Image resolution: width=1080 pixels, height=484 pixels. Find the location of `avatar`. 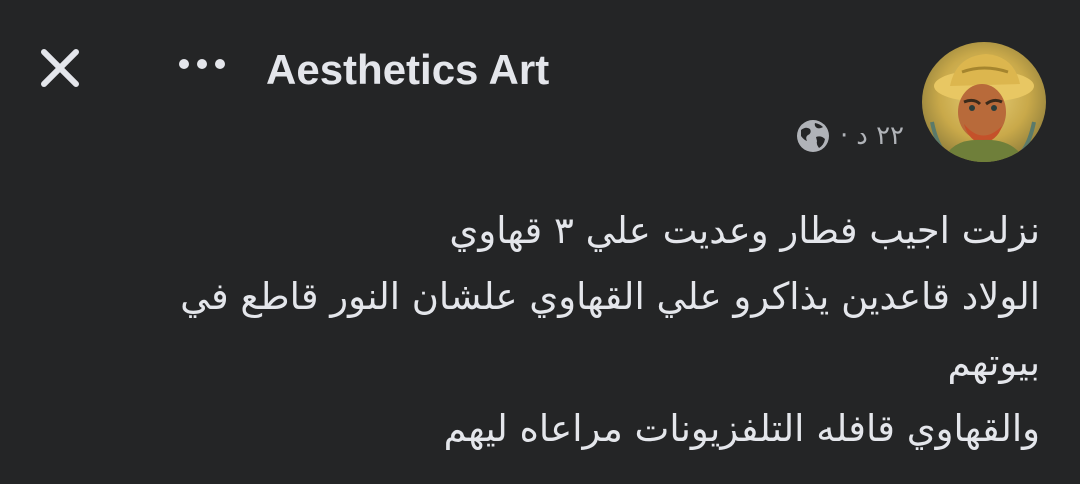

avatar is located at coordinates (984, 102).